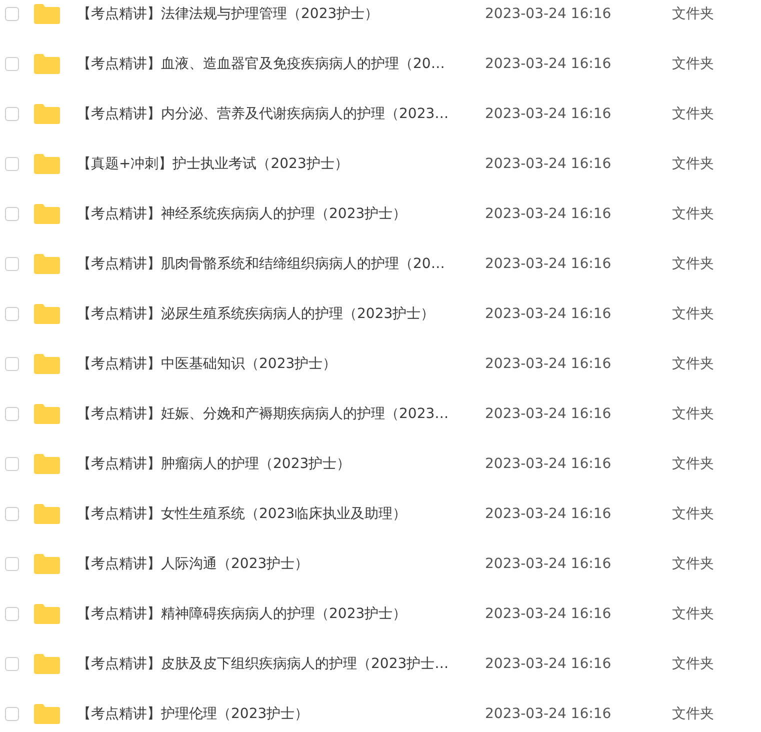 Image resolution: width=761 pixels, height=732 pixels. I want to click on file-name: 【考点精讲】中医基础知识（2023护士）, so click(281, 364).